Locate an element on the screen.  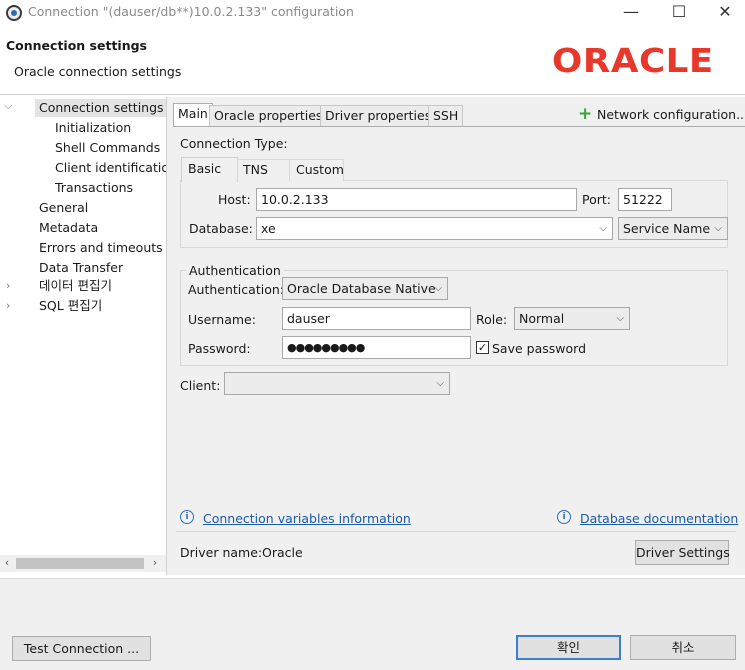
page-title: Connection settings is located at coordinates (76, 45).